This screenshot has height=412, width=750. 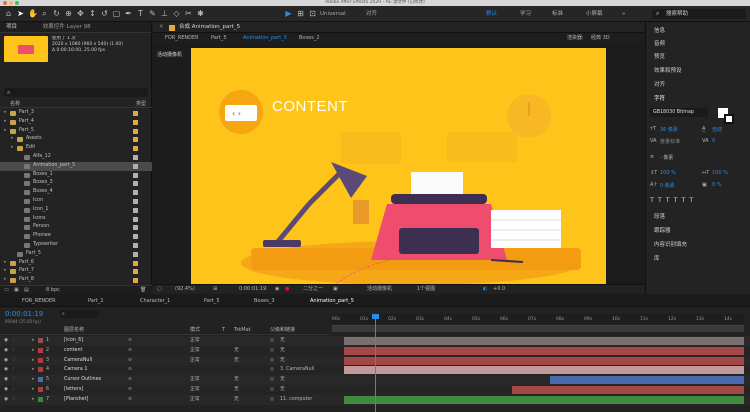 I want to click on viewer-timecode: 0:00:01:19, so click(x=252, y=289).